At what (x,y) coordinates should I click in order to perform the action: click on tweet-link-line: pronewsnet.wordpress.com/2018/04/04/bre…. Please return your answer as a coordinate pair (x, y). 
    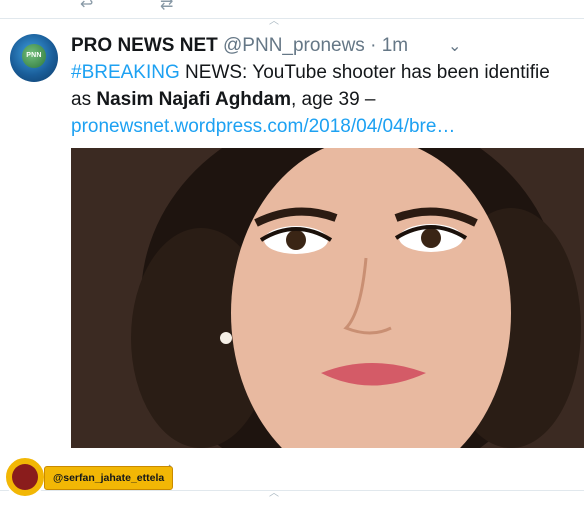
    Looking at the image, I should click on (263, 127).